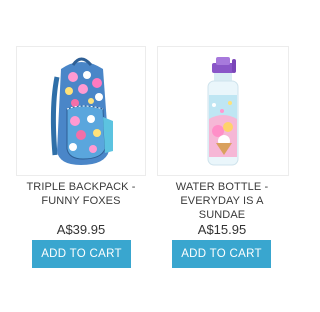 The width and height of the screenshot is (320, 312). Describe the element at coordinates (222, 208) in the screenshot. I see `product-title-line2: EVERYDAY IS A SUNDAE` at that location.